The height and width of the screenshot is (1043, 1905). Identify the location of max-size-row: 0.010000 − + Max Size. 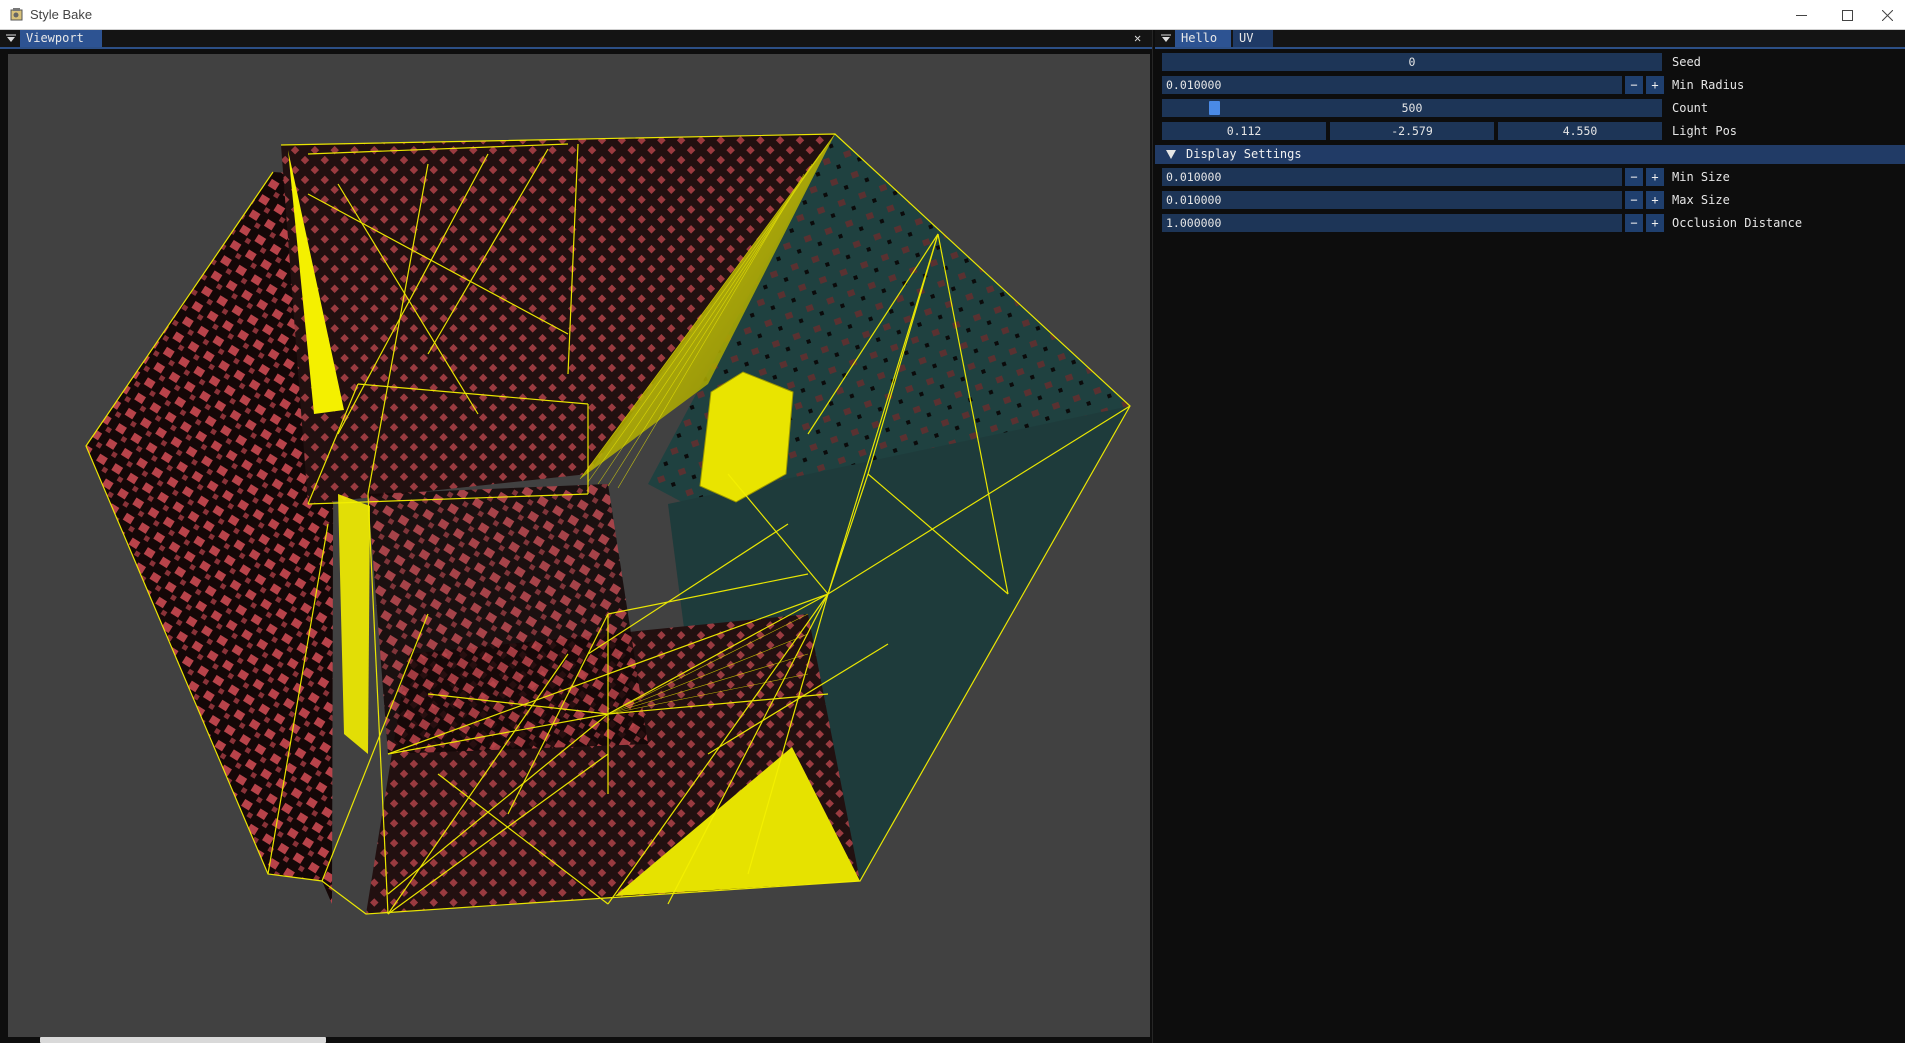
(1532, 200).